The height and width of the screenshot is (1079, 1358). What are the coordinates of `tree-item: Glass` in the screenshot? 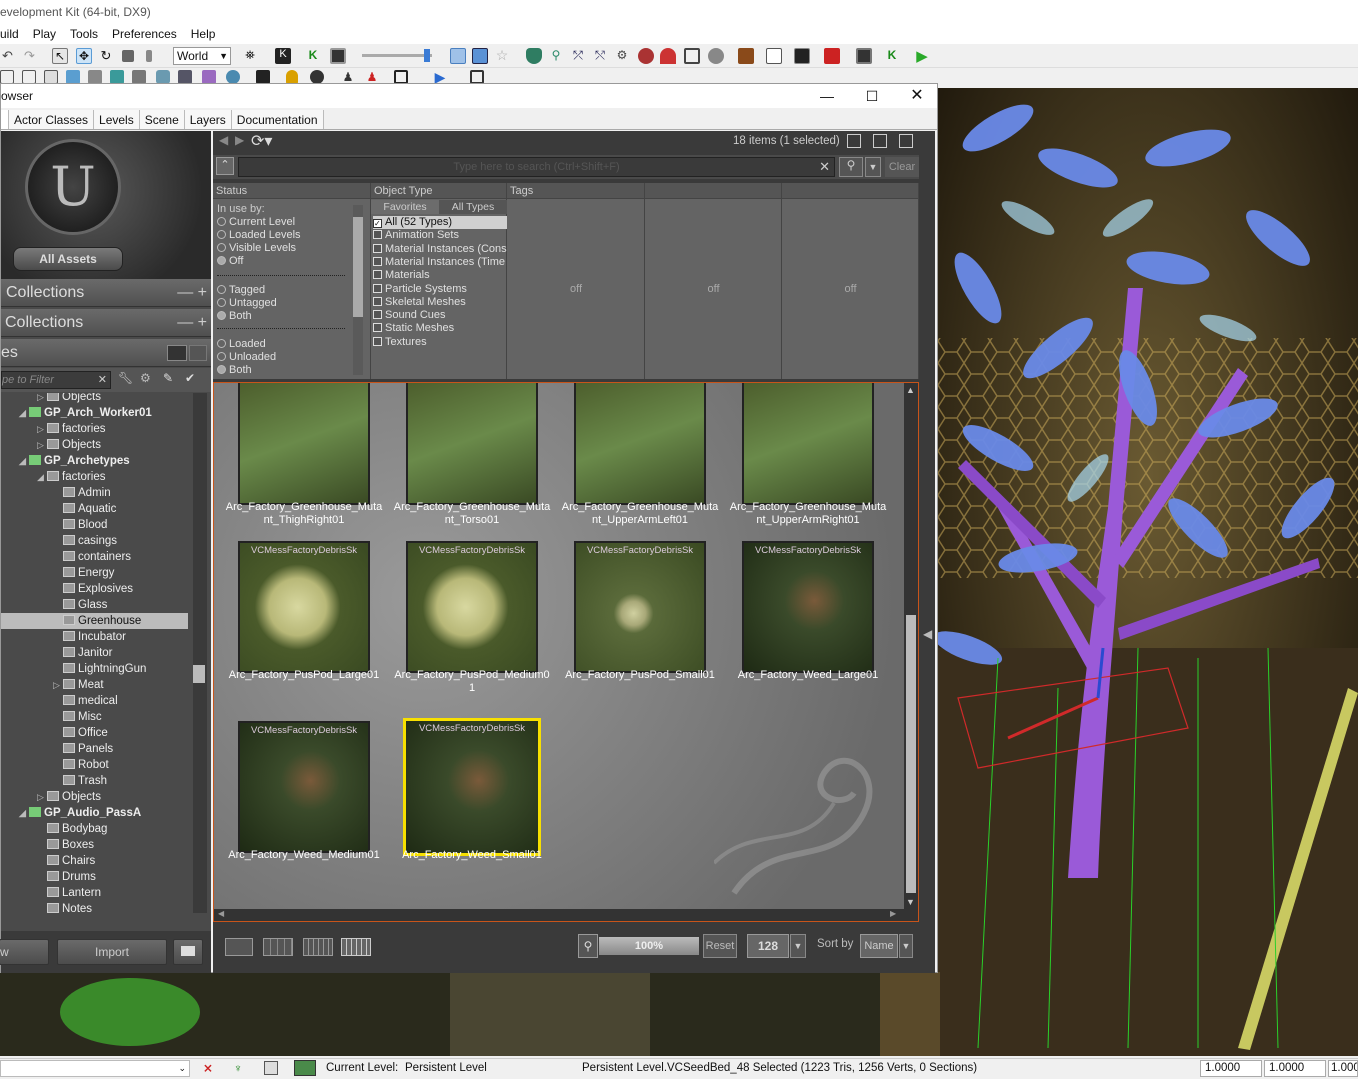 It's located at (97, 605).